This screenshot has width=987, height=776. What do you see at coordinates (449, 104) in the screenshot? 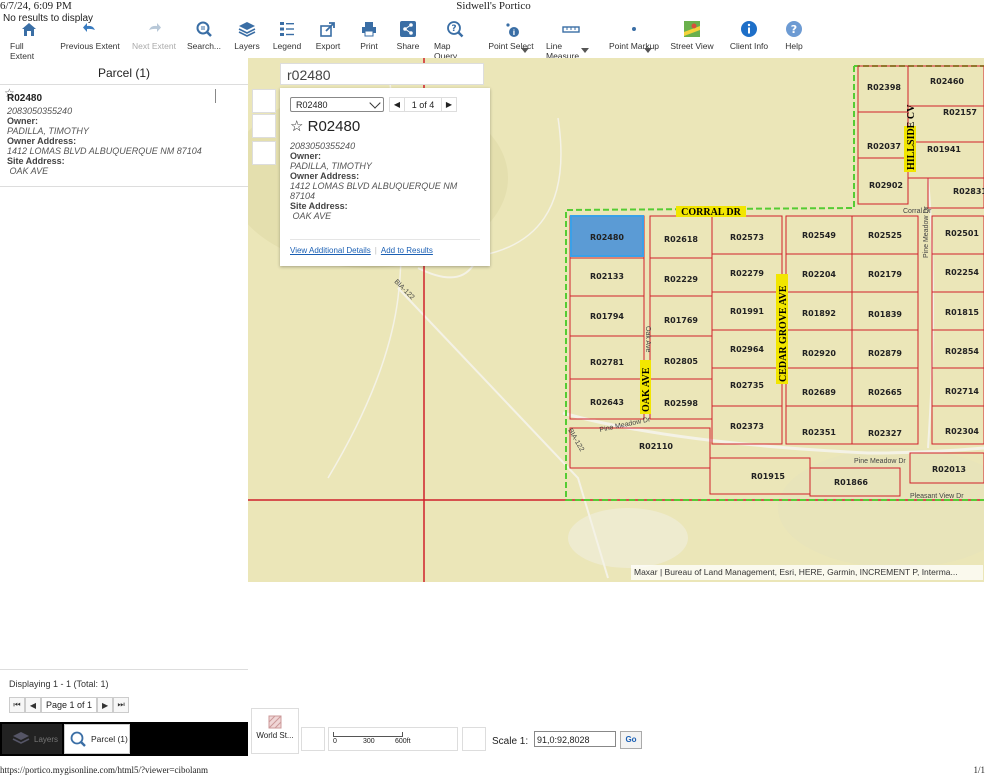
I see `popup-next-button: ▶` at bounding box center [449, 104].